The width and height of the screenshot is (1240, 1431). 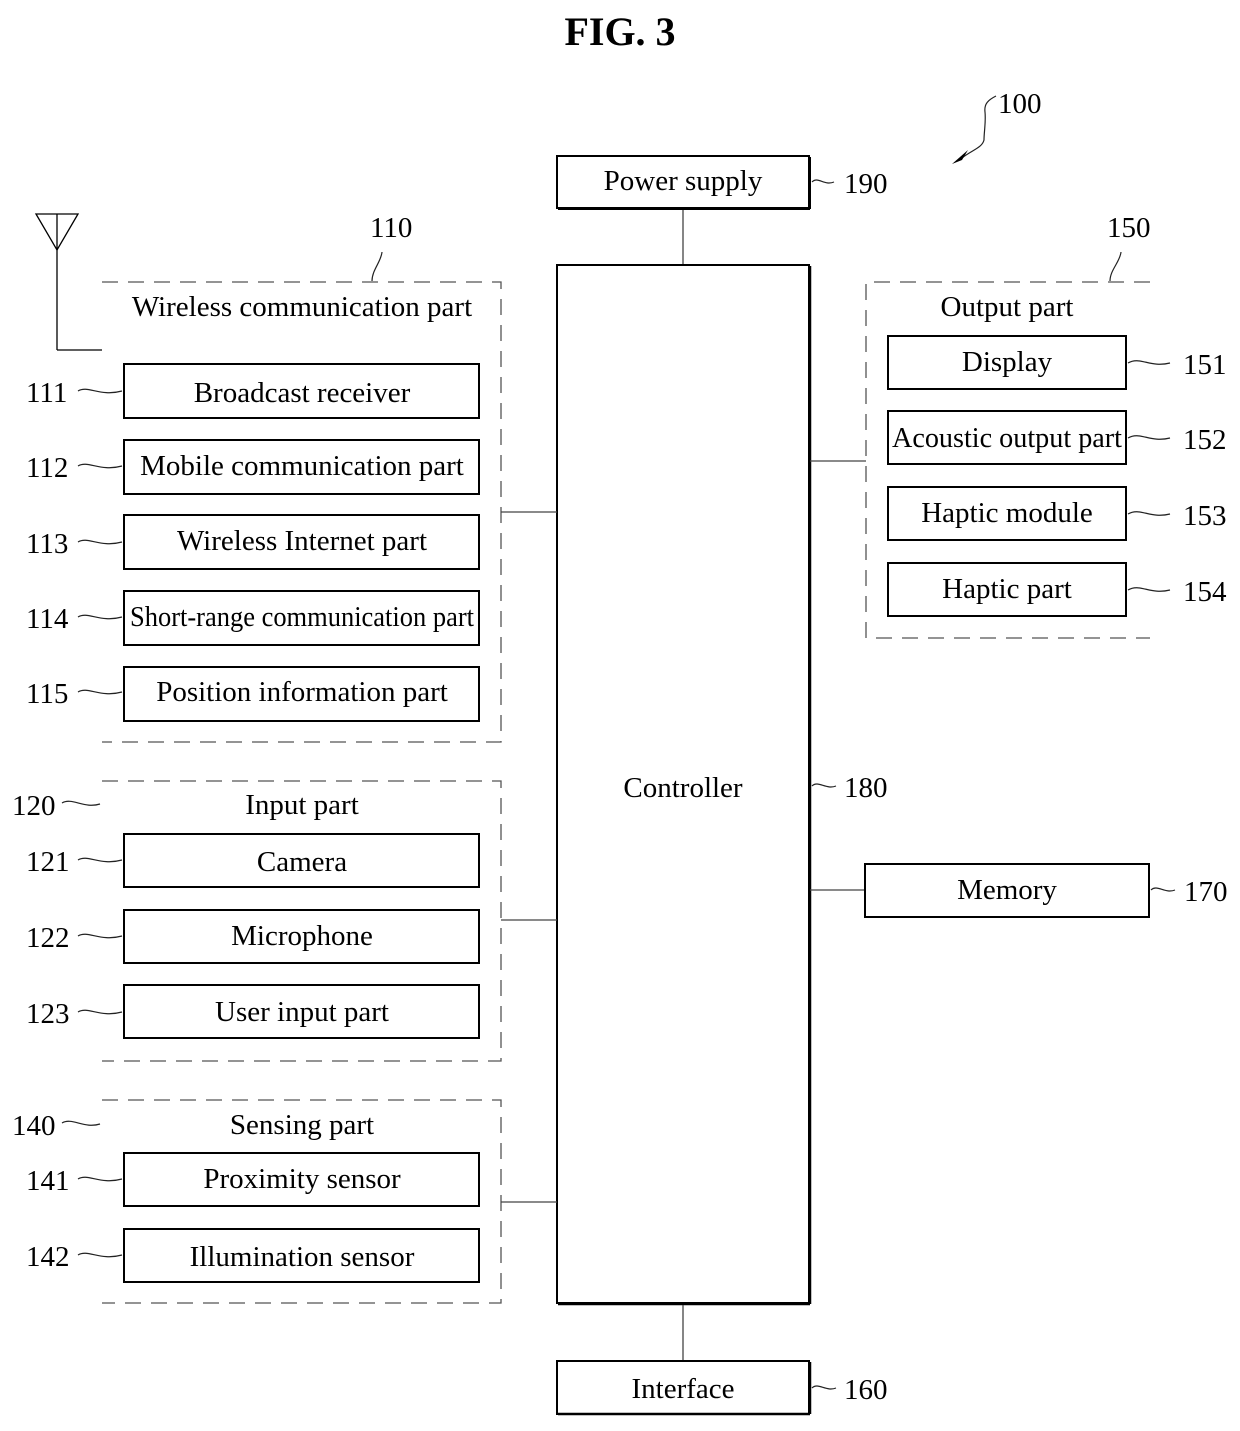 I want to click on wireless-item-position: Position information part, so click(x=301, y=694).